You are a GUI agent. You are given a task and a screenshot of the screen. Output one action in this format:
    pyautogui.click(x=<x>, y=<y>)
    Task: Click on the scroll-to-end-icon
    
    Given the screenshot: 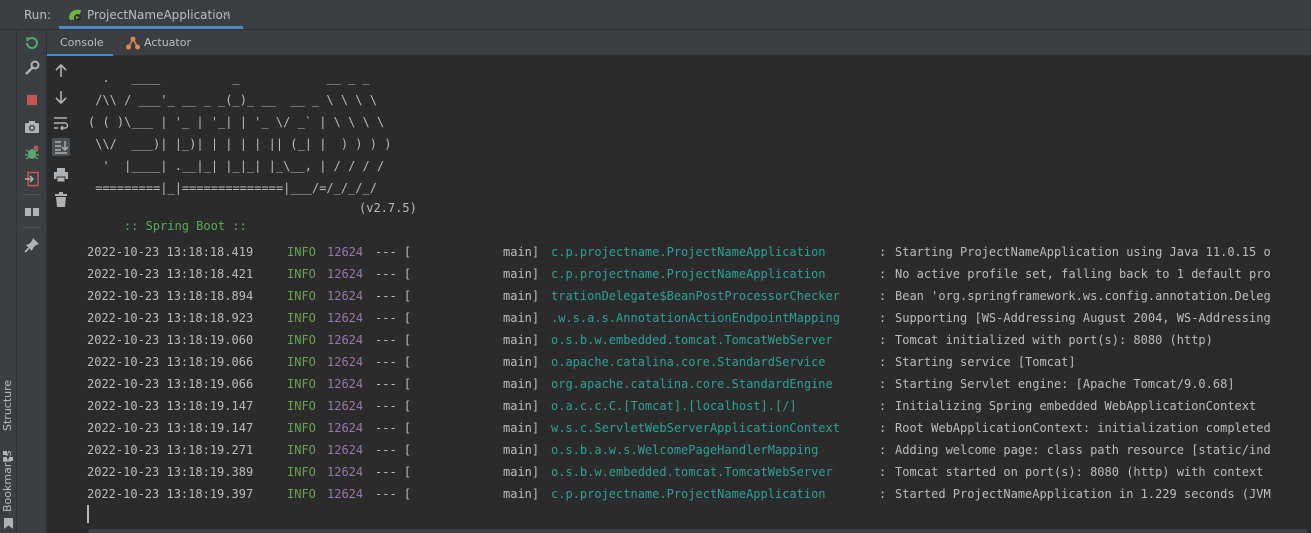 What is the action you would take?
    pyautogui.click(x=61, y=147)
    